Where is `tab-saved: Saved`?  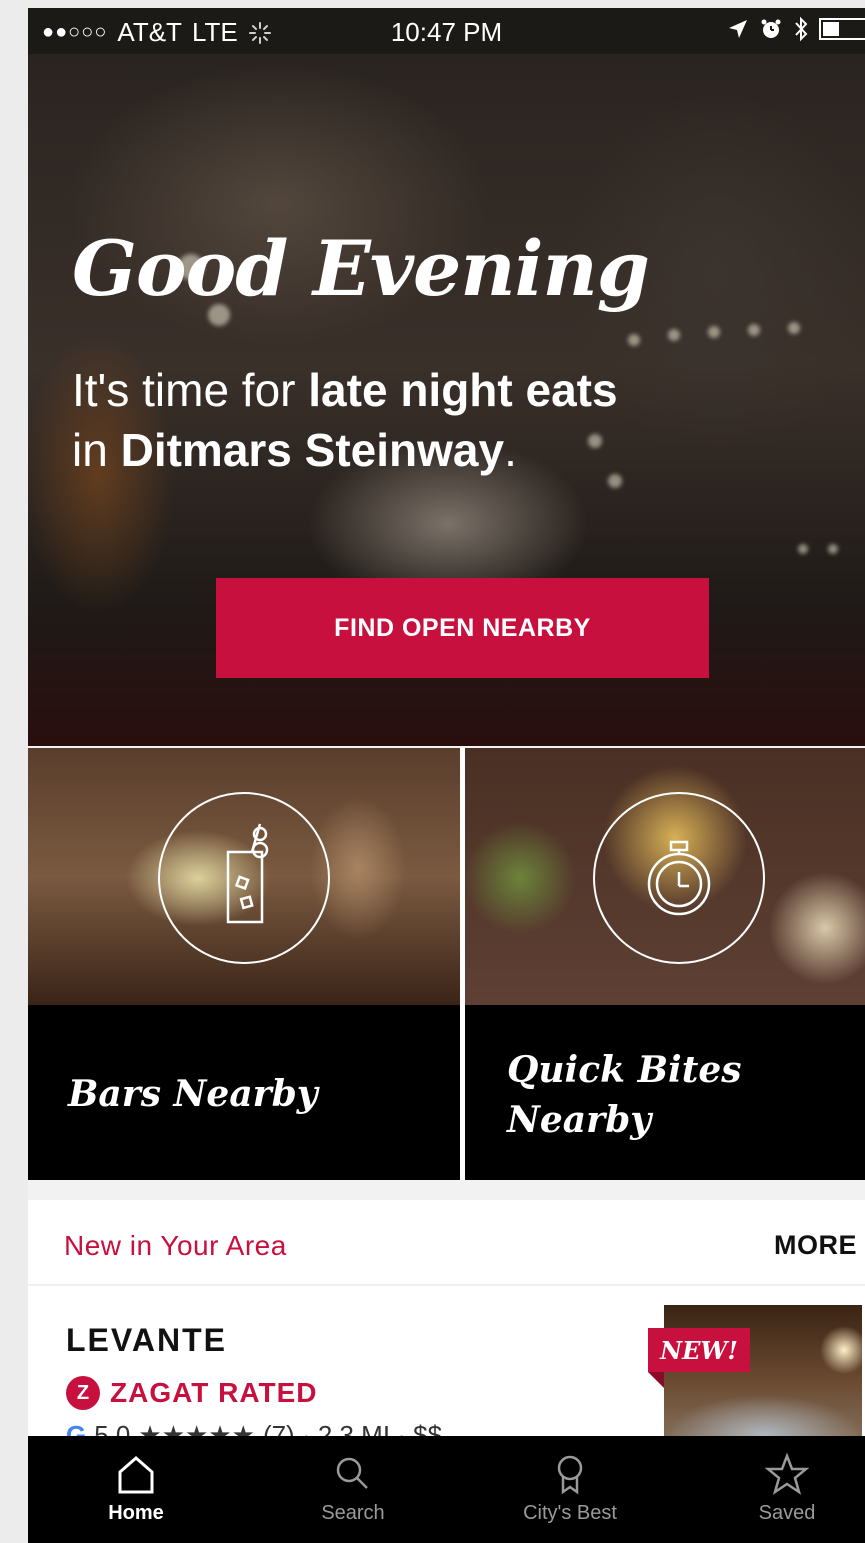 tab-saved: Saved is located at coordinates (786, 1489).